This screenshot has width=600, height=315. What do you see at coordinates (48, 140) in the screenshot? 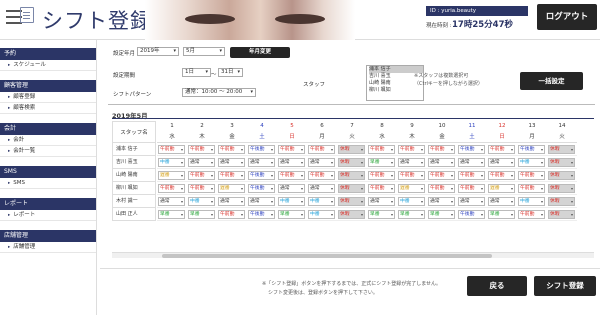
I see `sidebar-item: 会計` at bounding box center [48, 140].